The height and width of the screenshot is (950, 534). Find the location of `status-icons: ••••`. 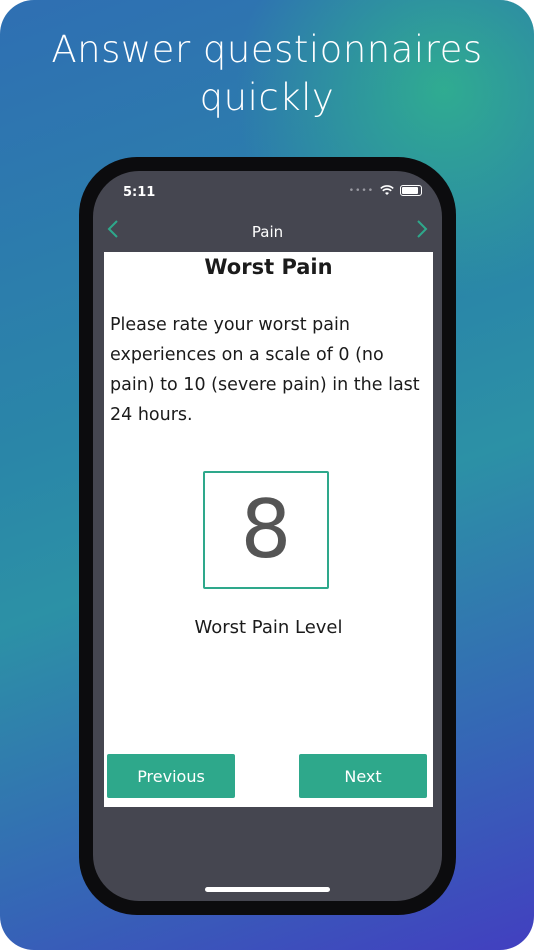

status-icons: •••• is located at coordinates (385, 190).